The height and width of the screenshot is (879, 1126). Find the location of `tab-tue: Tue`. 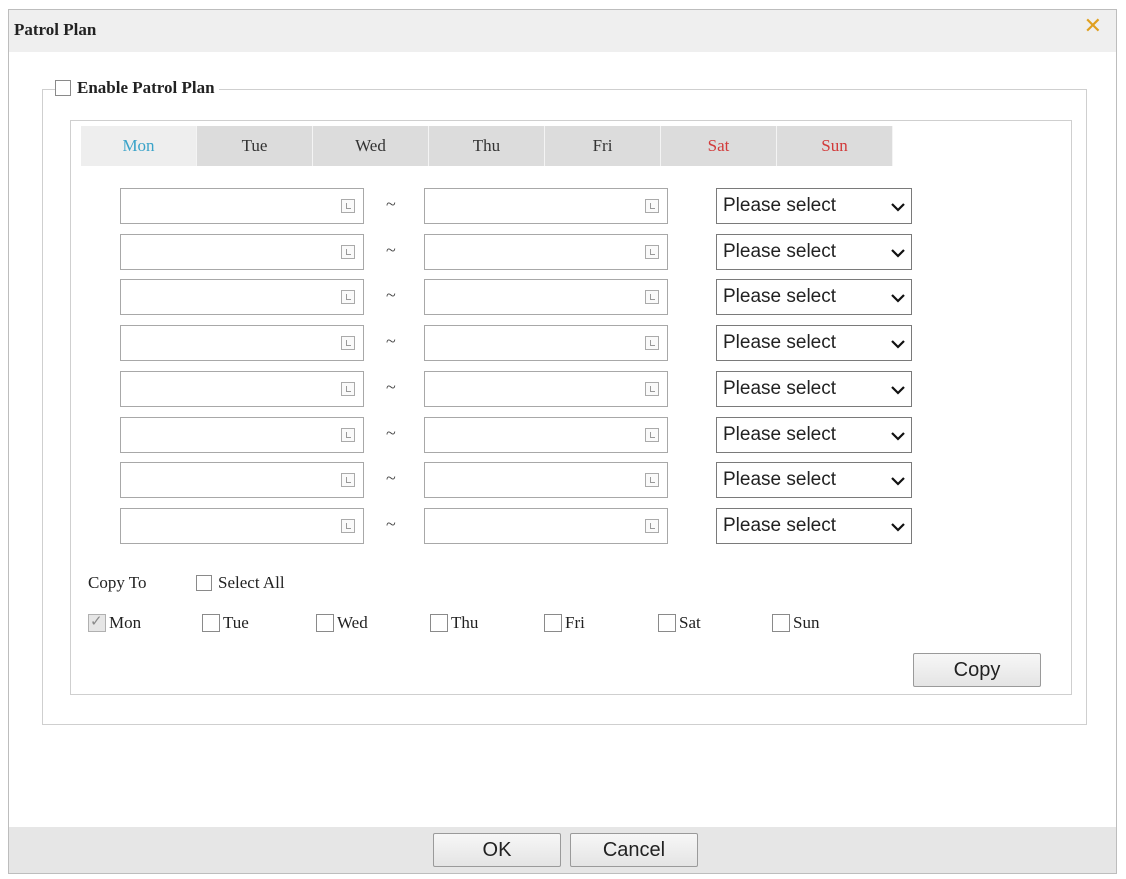

tab-tue: Tue is located at coordinates (255, 146).